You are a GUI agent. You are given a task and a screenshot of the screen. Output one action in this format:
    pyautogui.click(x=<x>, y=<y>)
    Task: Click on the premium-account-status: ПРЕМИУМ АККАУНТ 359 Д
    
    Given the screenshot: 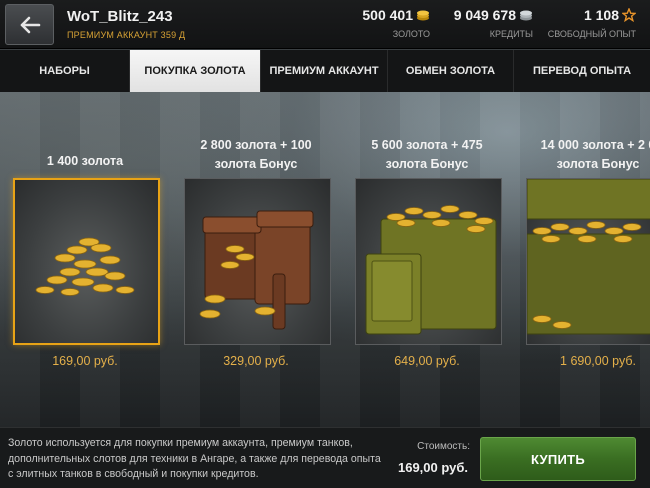 What is the action you would take?
    pyautogui.click(x=126, y=35)
    